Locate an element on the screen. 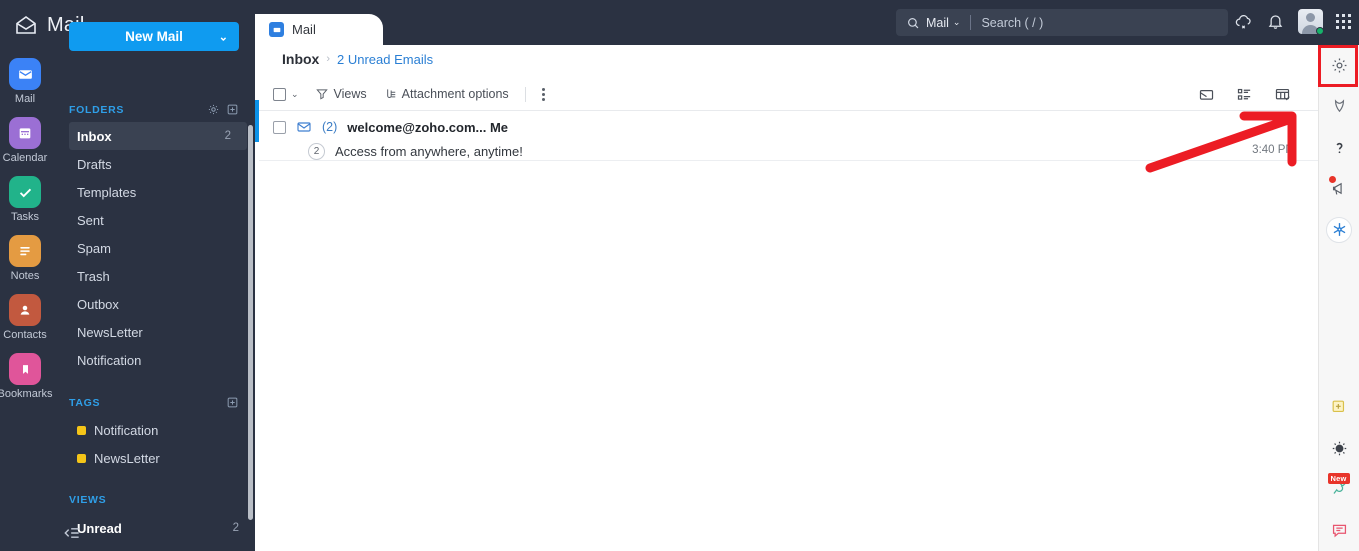  open-envelope-icon is located at coordinates (26, 25).